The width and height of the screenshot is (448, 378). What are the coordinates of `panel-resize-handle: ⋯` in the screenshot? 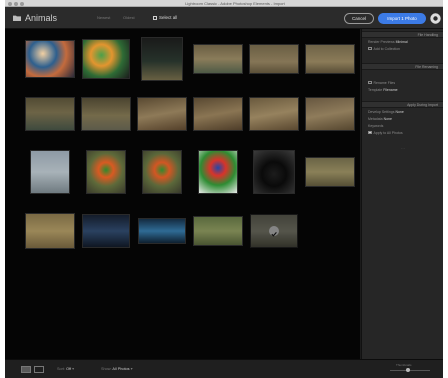 It's located at (403, 149).